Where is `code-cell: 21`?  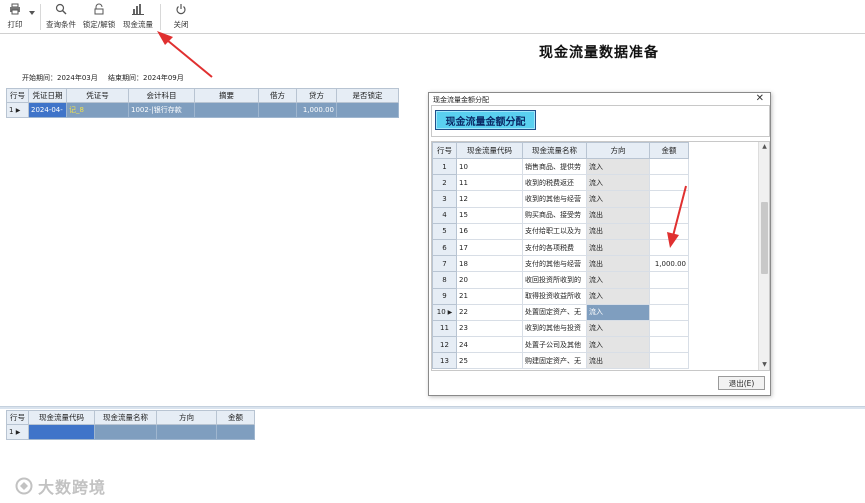 code-cell: 21 is located at coordinates (489, 296).